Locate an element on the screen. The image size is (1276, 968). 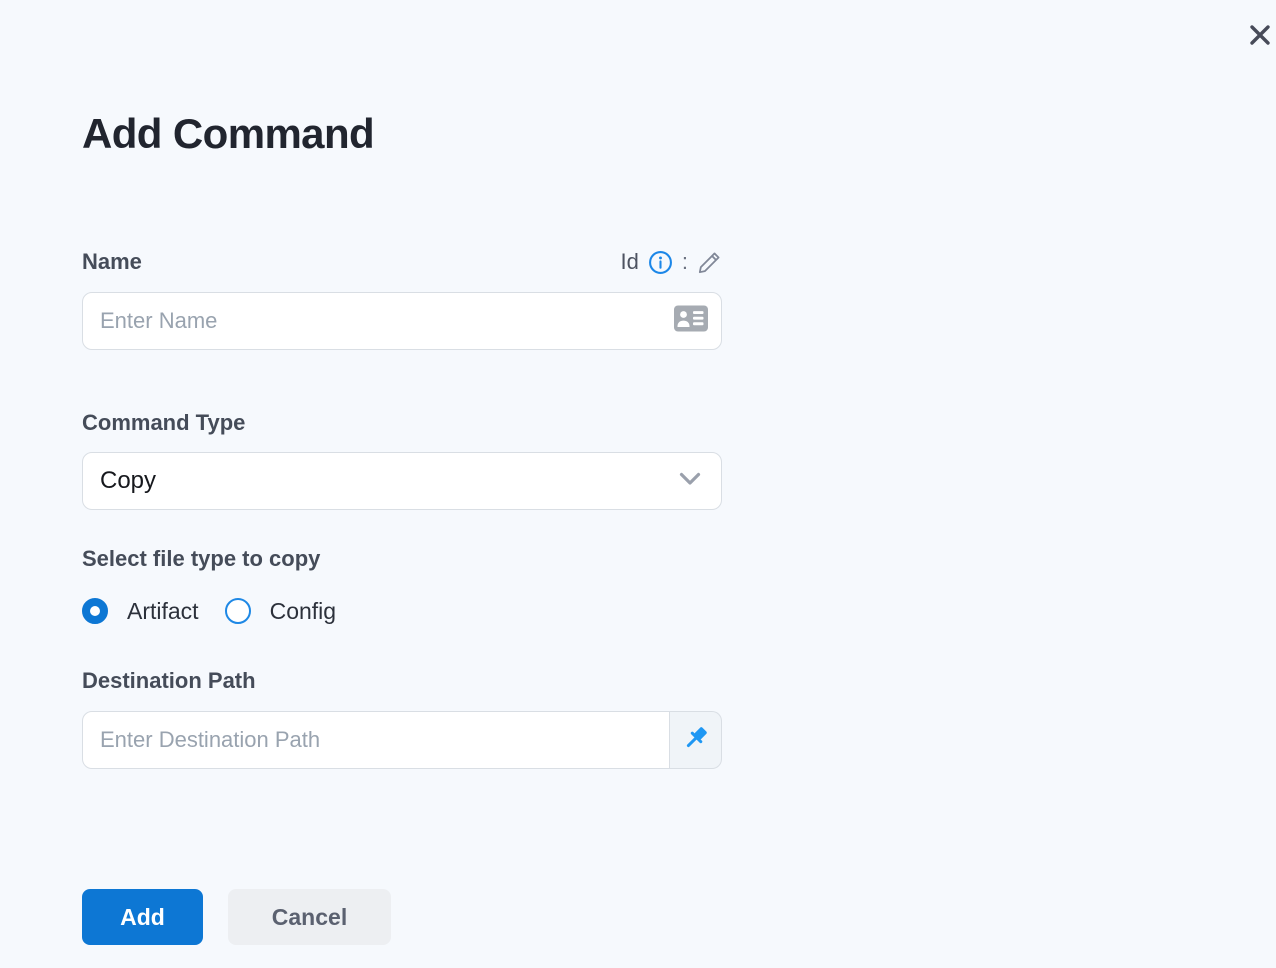
name-field-header: Name Id : is located at coordinates (402, 262).